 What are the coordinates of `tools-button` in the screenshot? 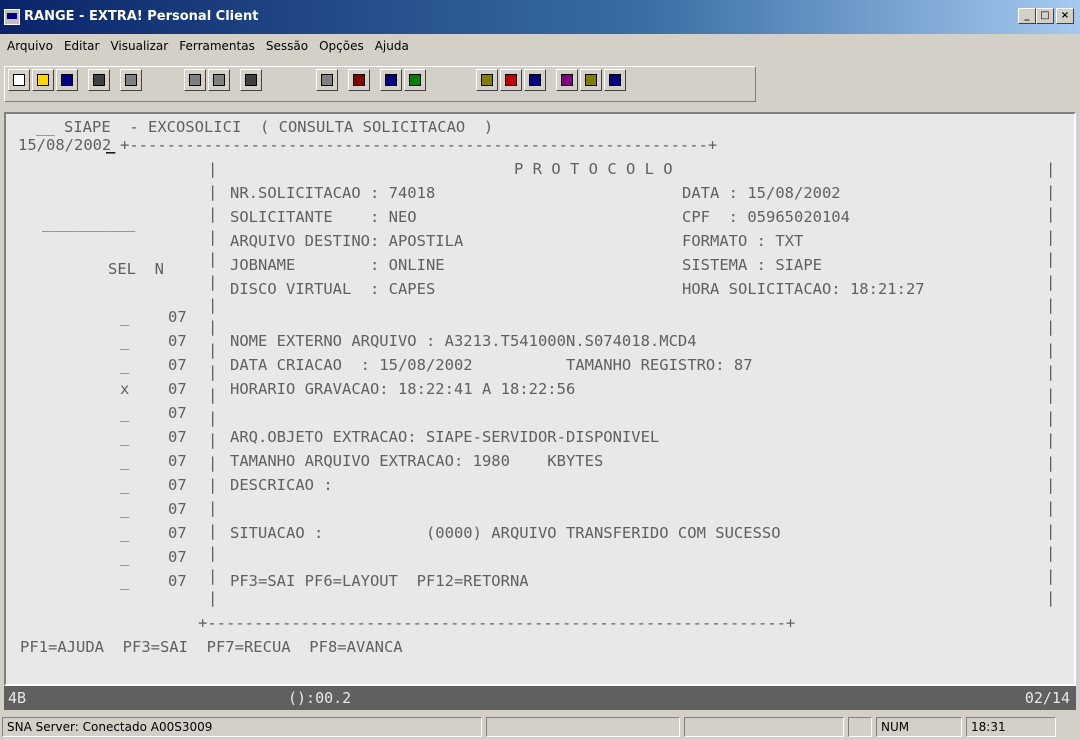 It's located at (359, 80).